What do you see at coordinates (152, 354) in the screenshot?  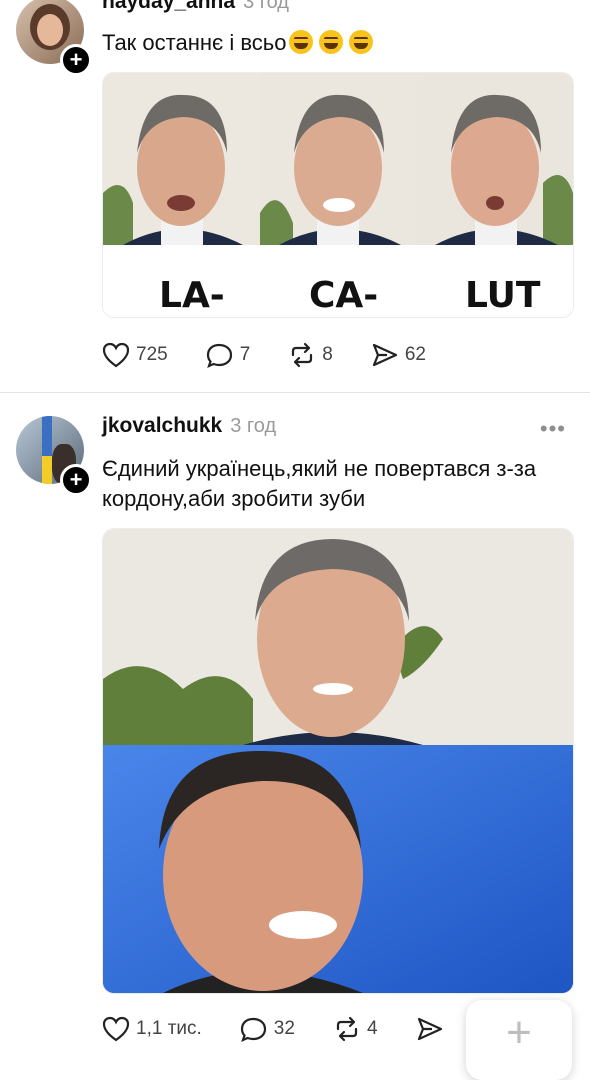 I see `like-count: 725` at bounding box center [152, 354].